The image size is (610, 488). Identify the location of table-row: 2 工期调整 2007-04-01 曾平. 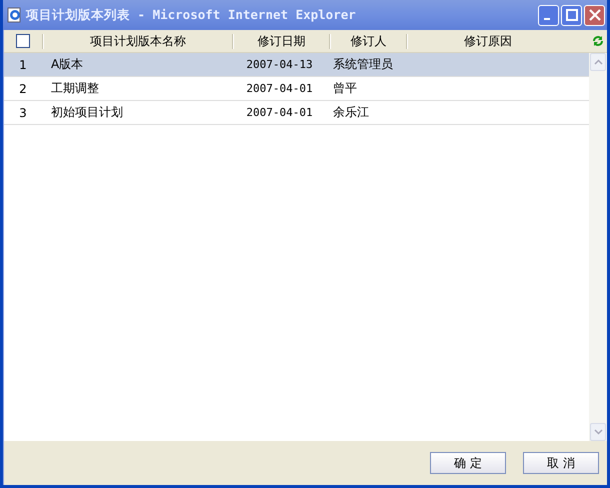
(296, 89).